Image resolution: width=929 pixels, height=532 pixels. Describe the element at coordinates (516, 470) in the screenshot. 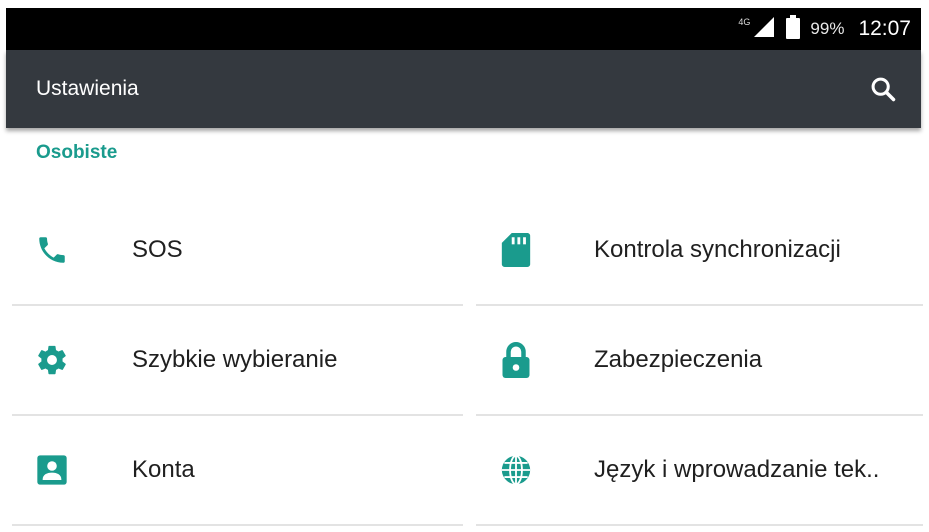

I see `globe-icon` at that location.